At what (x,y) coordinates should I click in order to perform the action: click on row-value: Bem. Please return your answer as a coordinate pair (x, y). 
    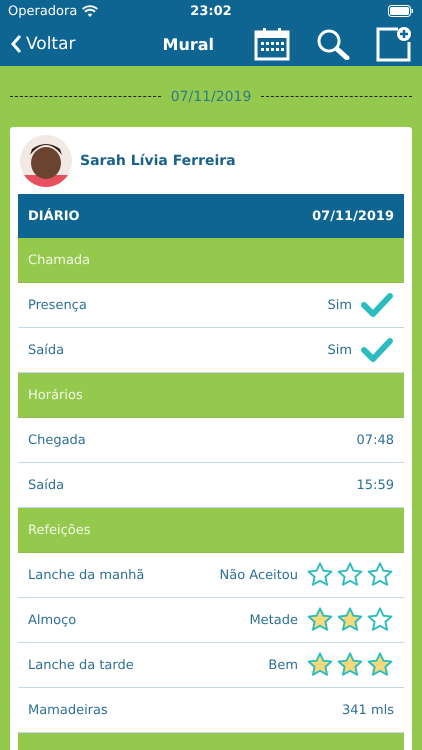
    Looking at the image, I should click on (283, 665).